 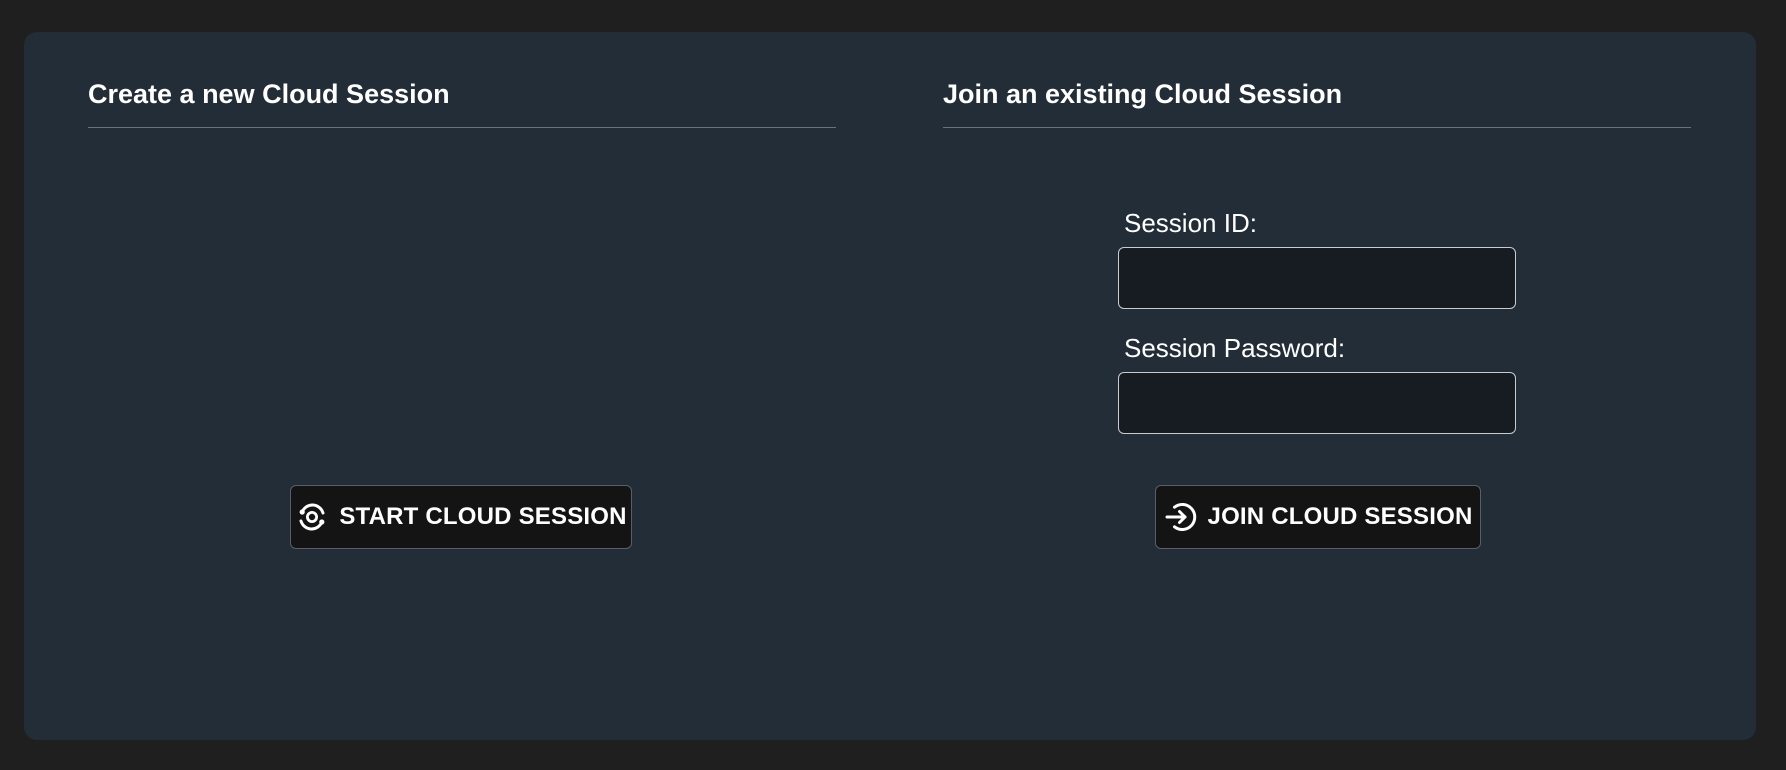 I want to click on sign-in-arrow-icon, so click(x=1181, y=517).